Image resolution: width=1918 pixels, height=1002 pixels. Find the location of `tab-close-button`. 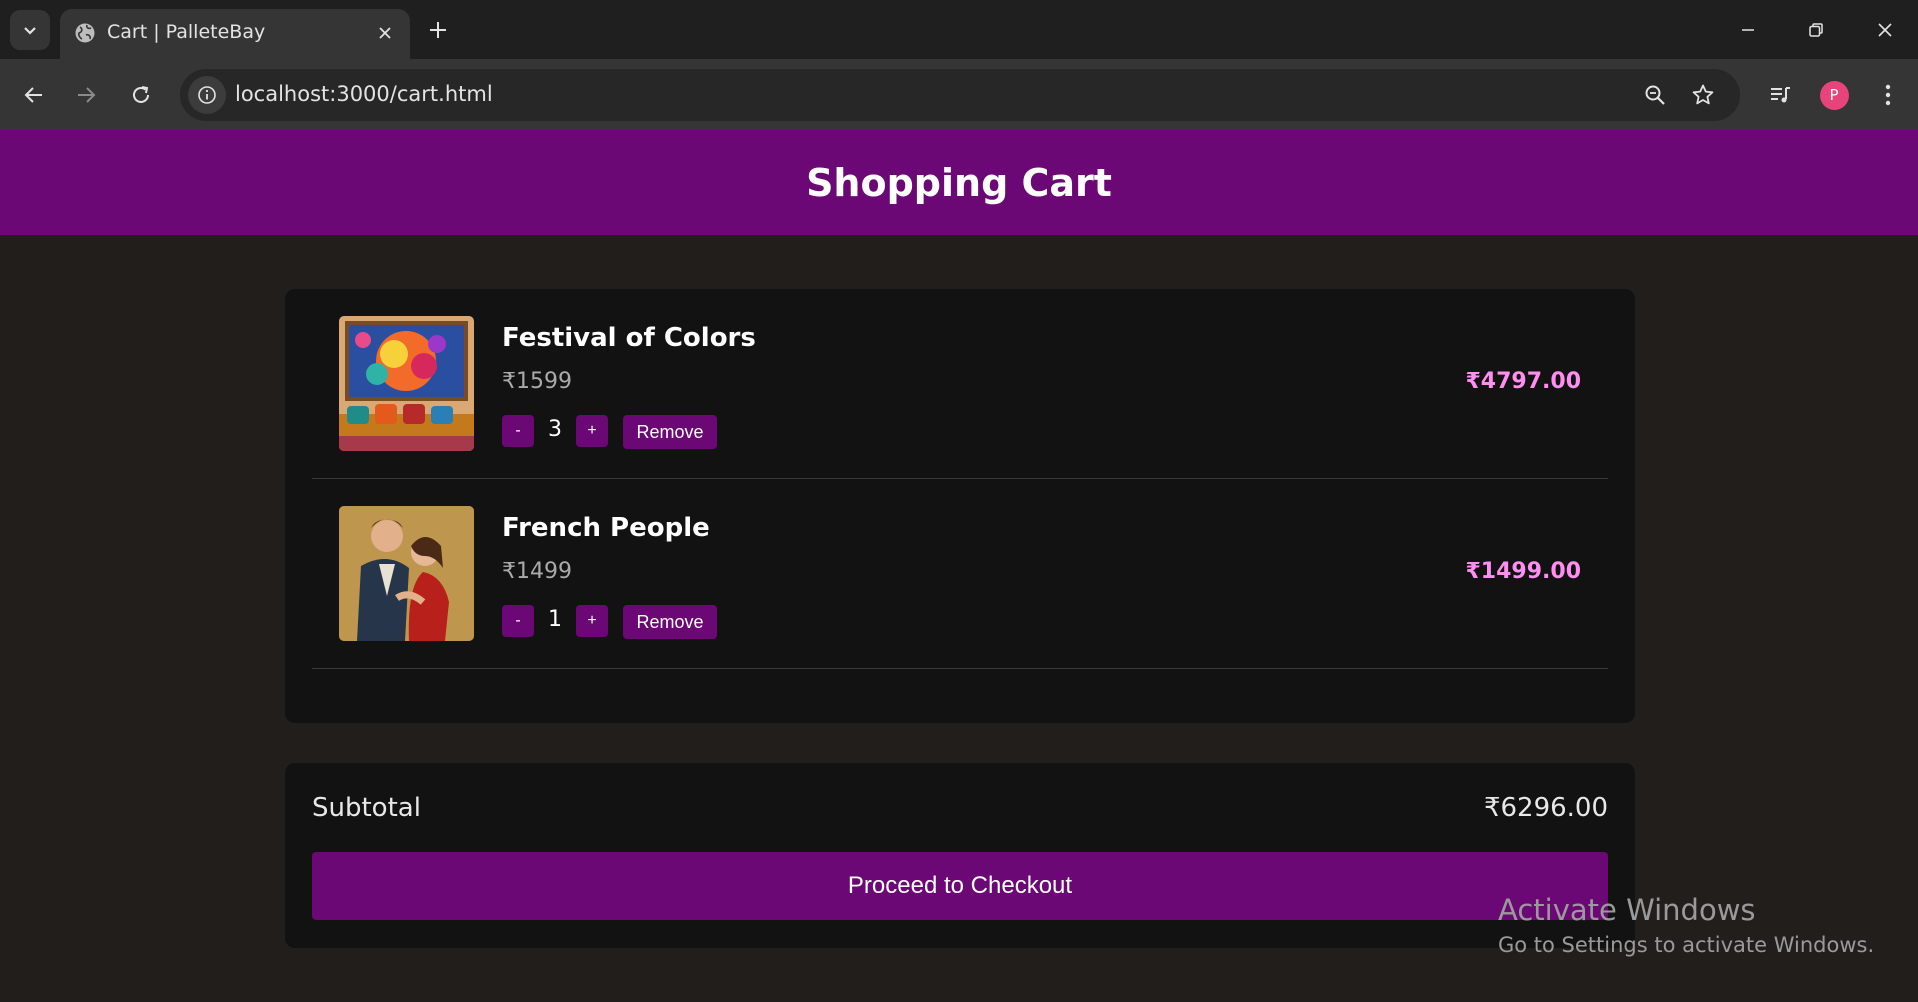

tab-close-button is located at coordinates (385, 33).